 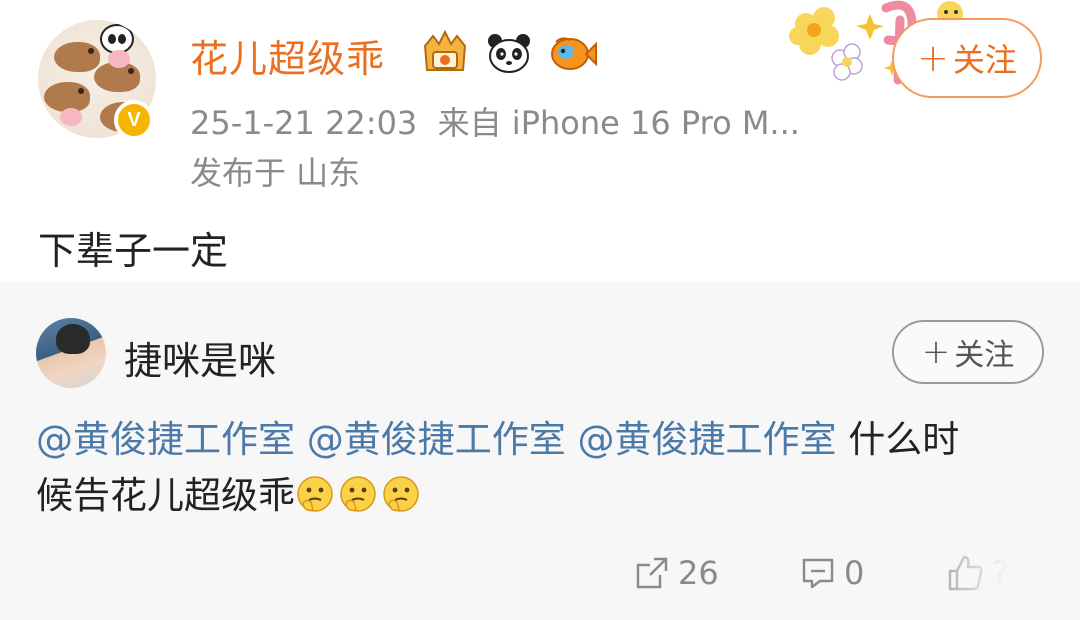 What do you see at coordinates (133, 251) in the screenshot?
I see `post-text: 下辈子一定` at bounding box center [133, 251].